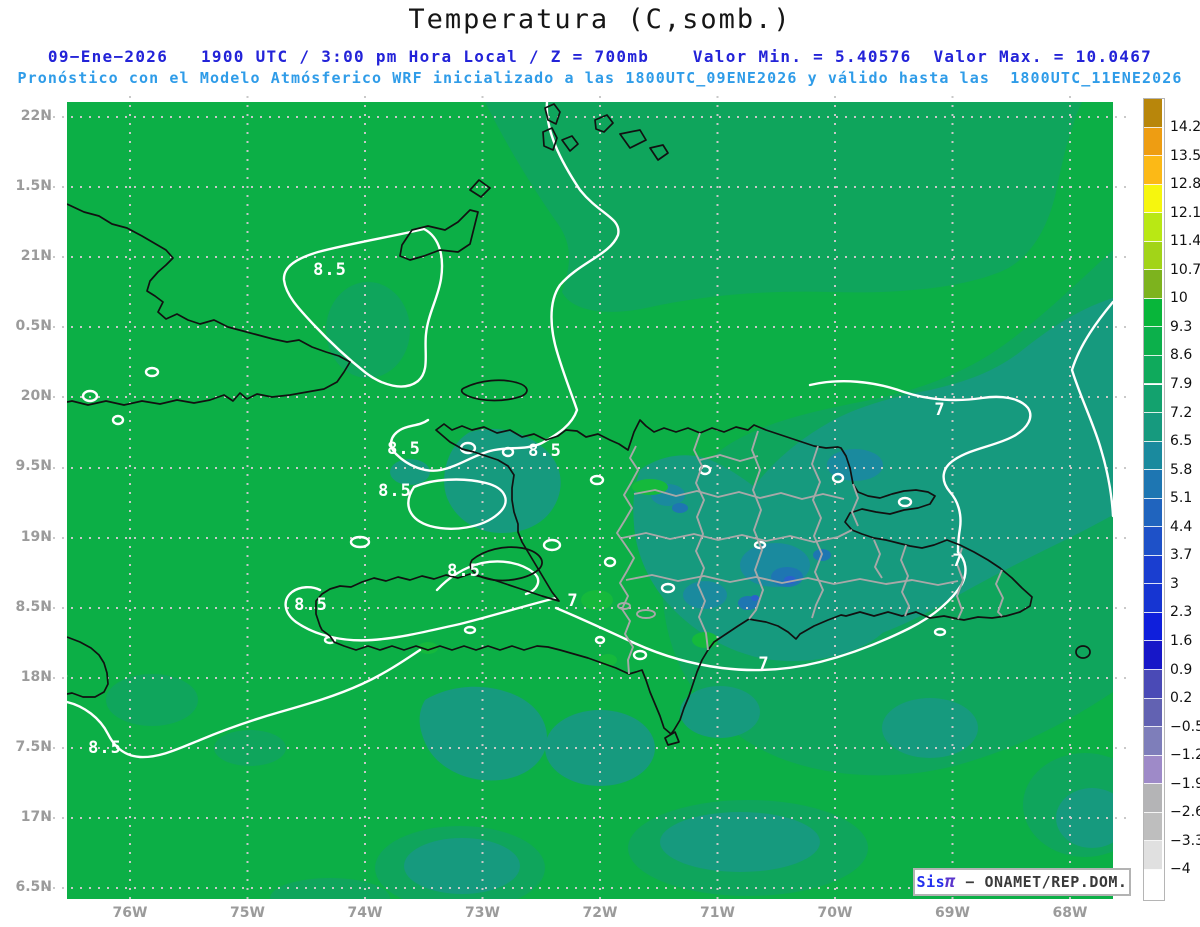 This screenshot has width=1200, height=927. Describe the element at coordinates (130, 913) in the screenshot. I see `x-axis-label: 76W` at that location.